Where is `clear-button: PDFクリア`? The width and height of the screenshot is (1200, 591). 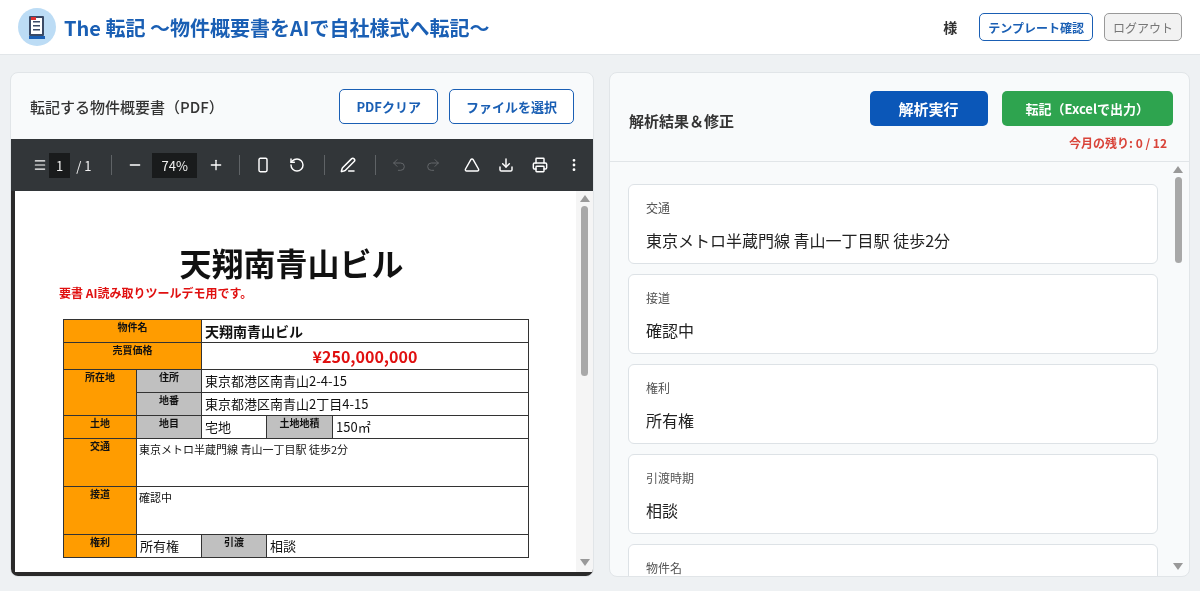
clear-button: PDFクリア is located at coordinates (388, 106).